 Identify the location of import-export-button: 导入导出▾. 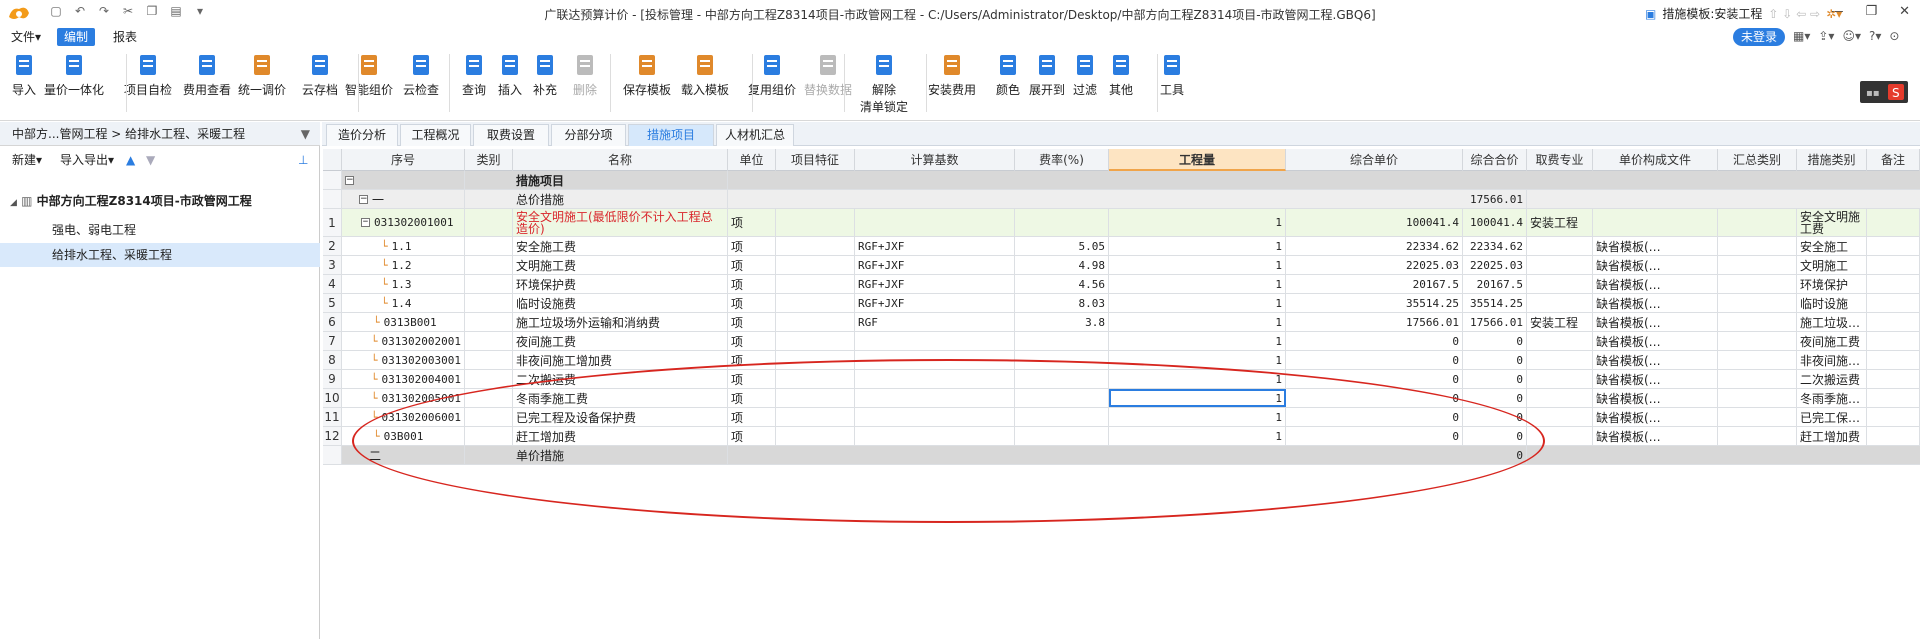
(87, 160).